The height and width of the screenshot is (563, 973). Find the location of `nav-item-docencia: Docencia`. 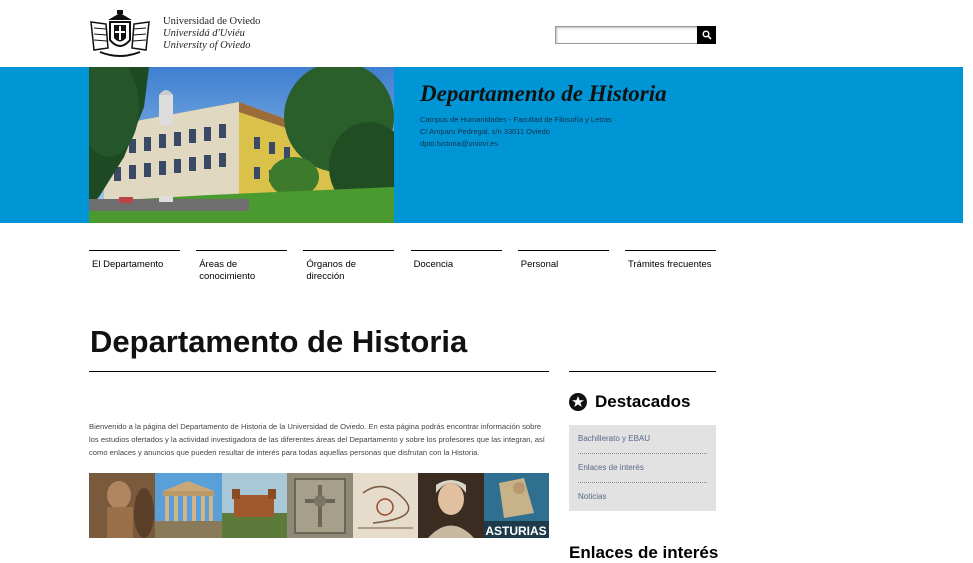

nav-item-docencia: Docencia is located at coordinates (456, 266).